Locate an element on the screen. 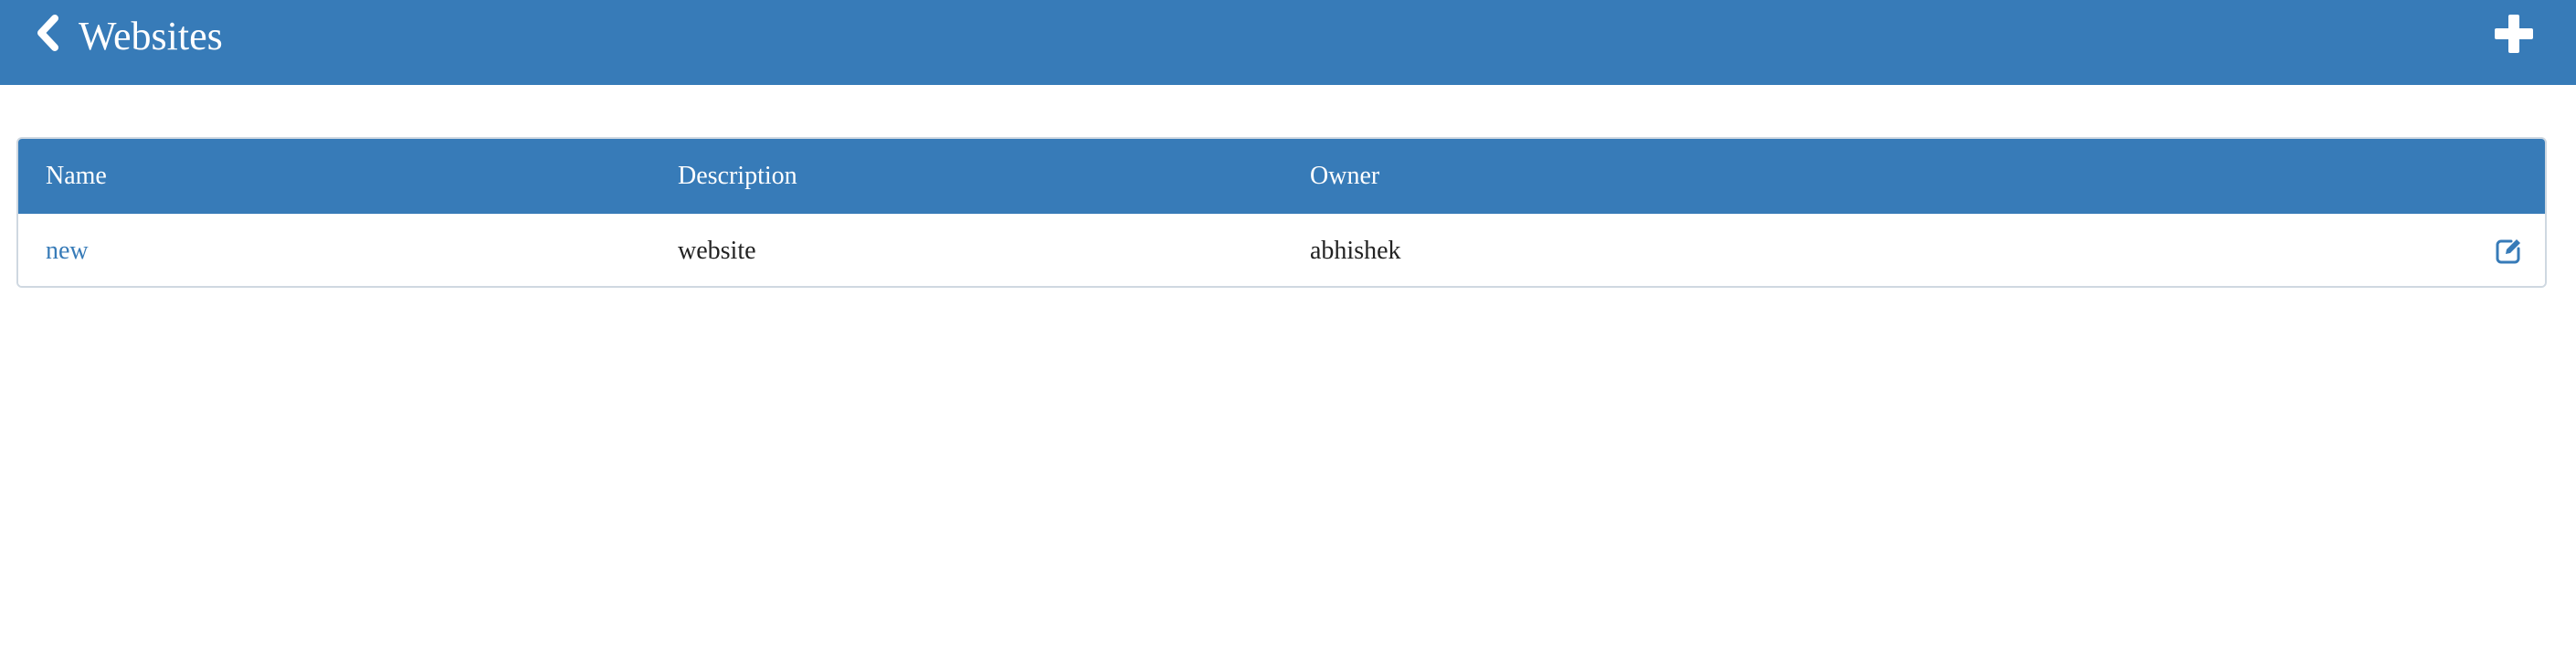  website-owner: abhishek is located at coordinates (1355, 250).